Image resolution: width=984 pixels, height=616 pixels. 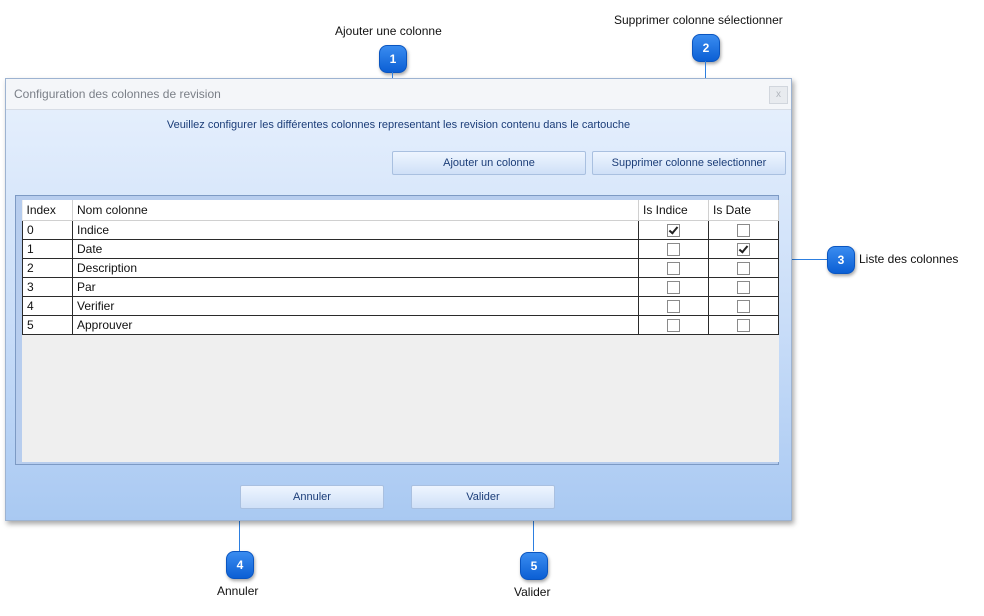 I want to click on add-column-button: Ajouter un colonne, so click(x=489, y=163).